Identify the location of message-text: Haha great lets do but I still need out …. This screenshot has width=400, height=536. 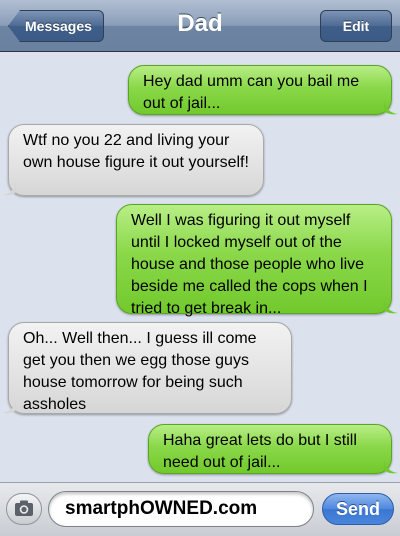
(260, 451).